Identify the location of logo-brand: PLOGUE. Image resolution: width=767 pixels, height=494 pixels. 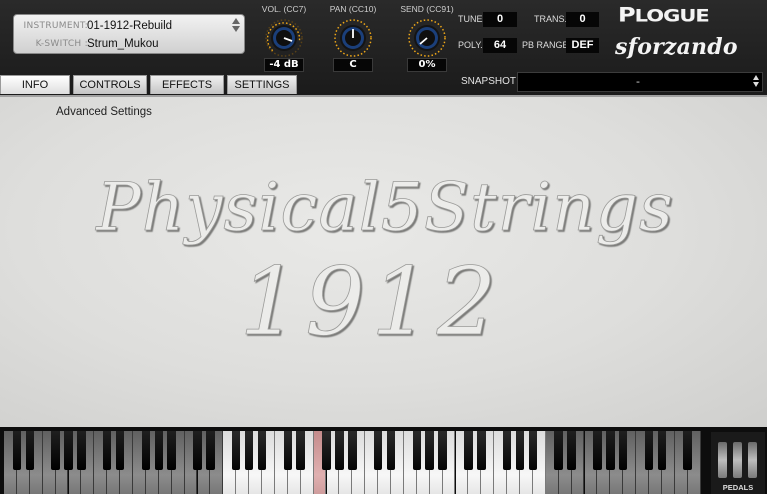
(664, 15).